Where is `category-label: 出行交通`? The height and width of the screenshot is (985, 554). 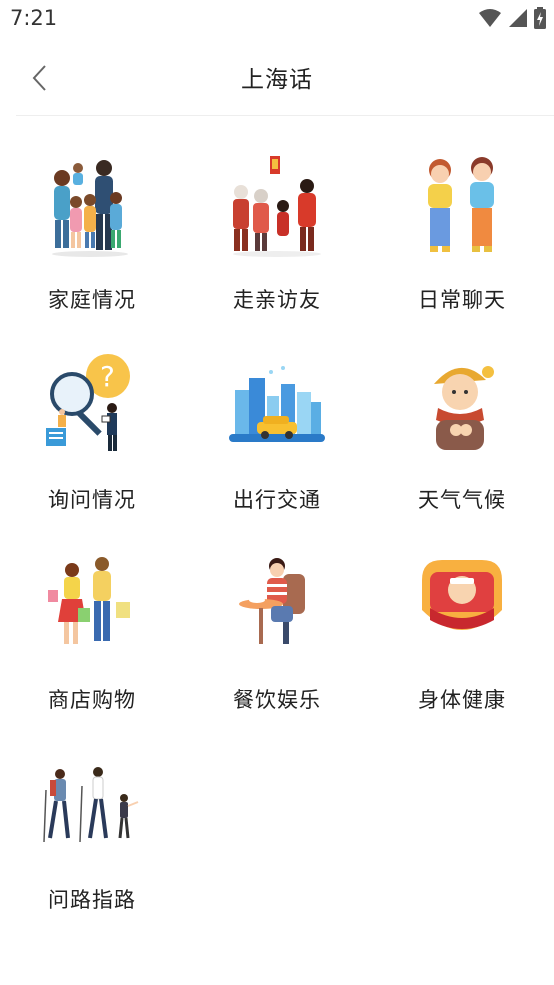
category-label: 出行交通 is located at coordinates (277, 500).